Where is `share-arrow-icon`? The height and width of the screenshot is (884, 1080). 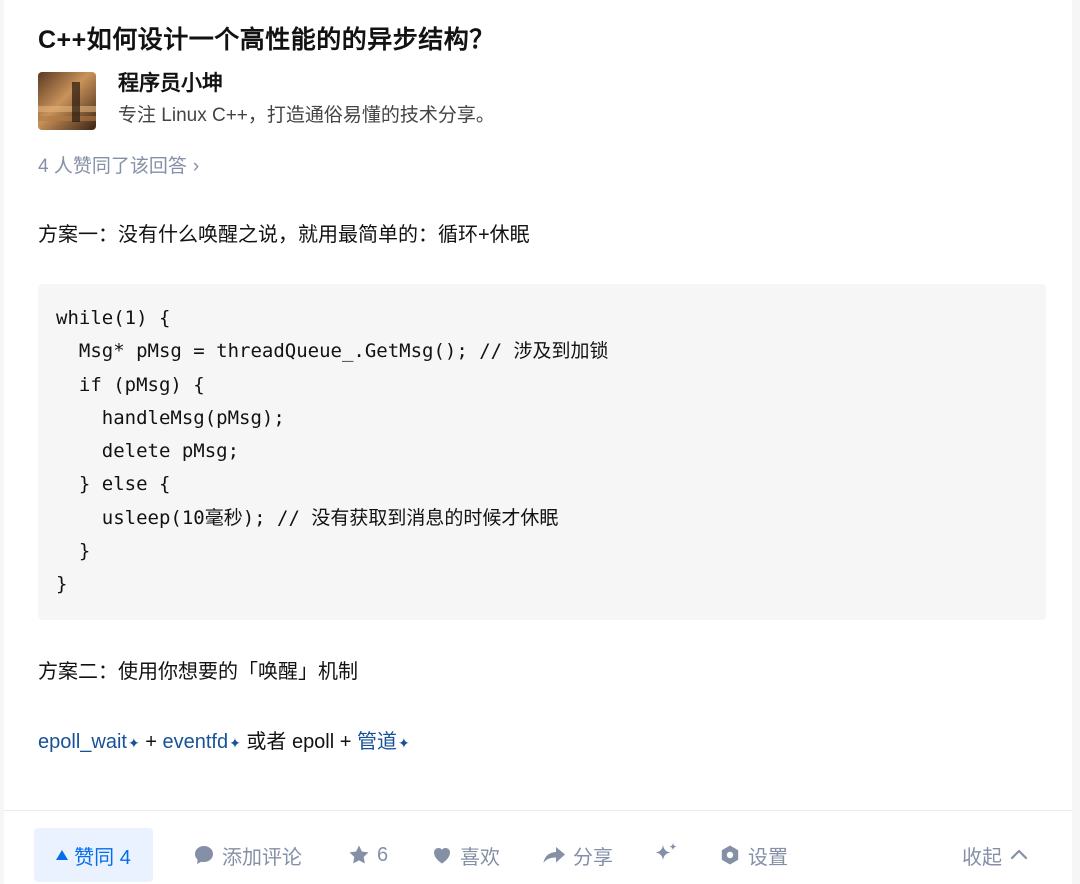
share-arrow-icon is located at coordinates (554, 855).